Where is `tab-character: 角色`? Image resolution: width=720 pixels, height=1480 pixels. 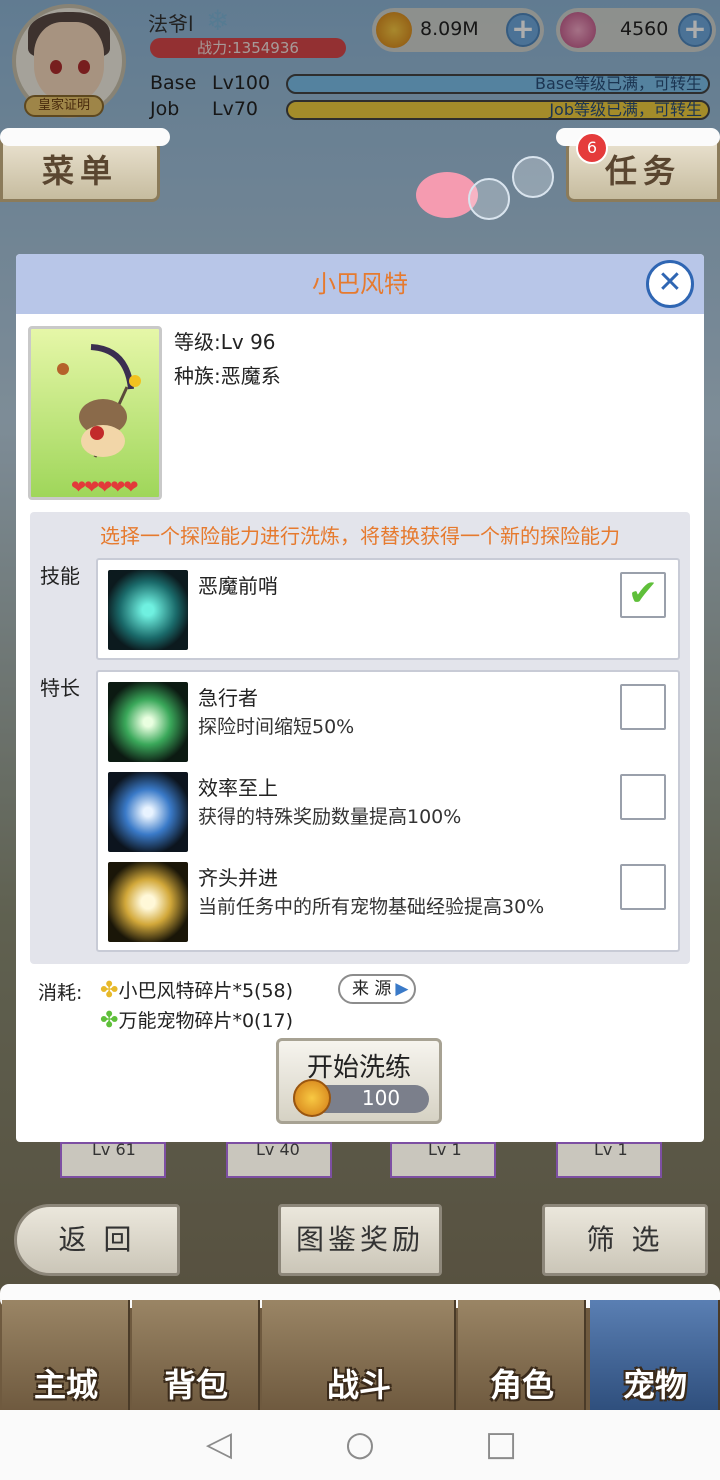 tab-character: 角色 is located at coordinates (522, 1355).